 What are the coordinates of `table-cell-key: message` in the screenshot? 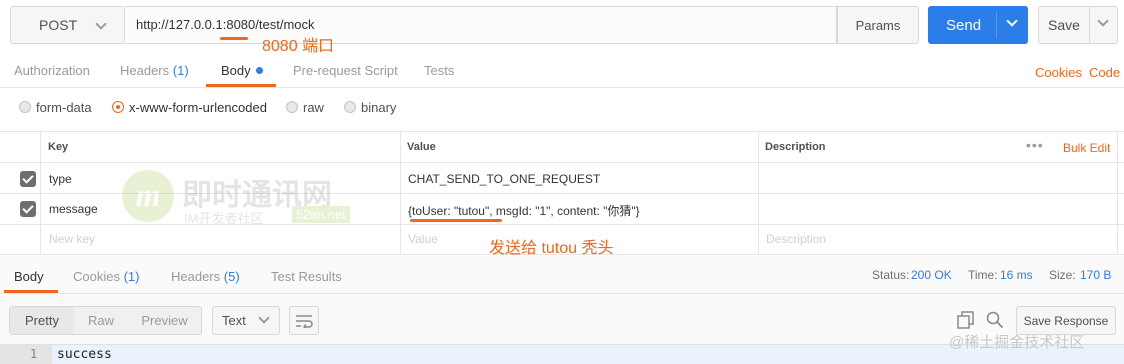 It's located at (73, 209).